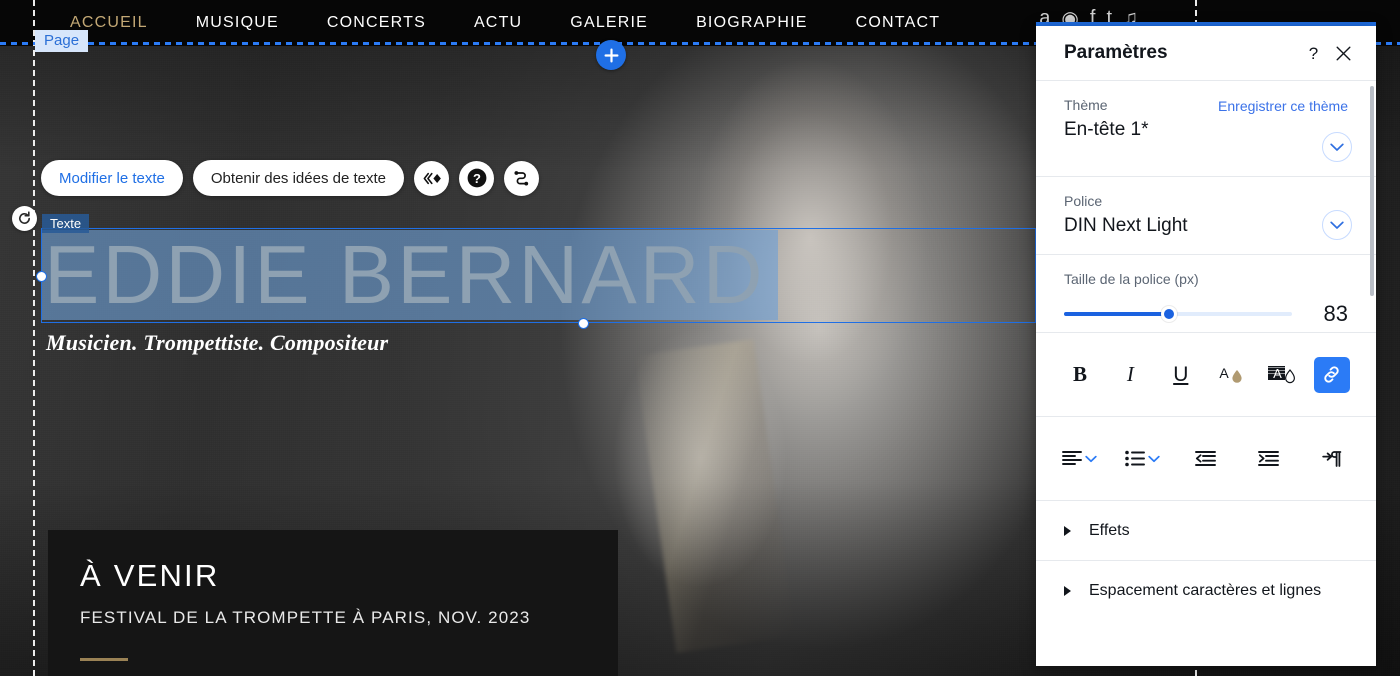 This screenshot has width=1400, height=676. I want to click on bold-button: B, so click(1080, 375).